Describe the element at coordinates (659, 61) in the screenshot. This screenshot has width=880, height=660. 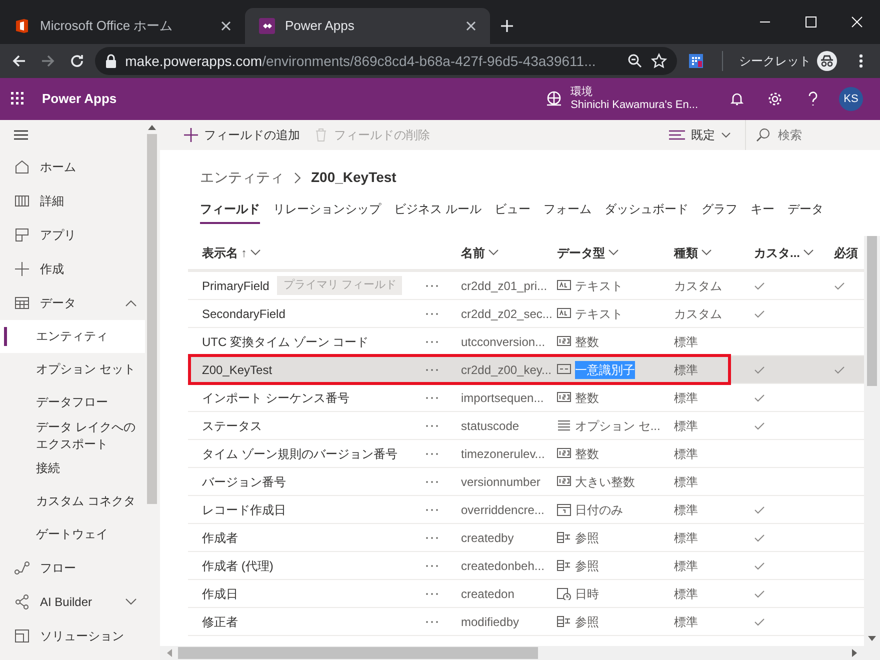
I see `star-icon` at that location.